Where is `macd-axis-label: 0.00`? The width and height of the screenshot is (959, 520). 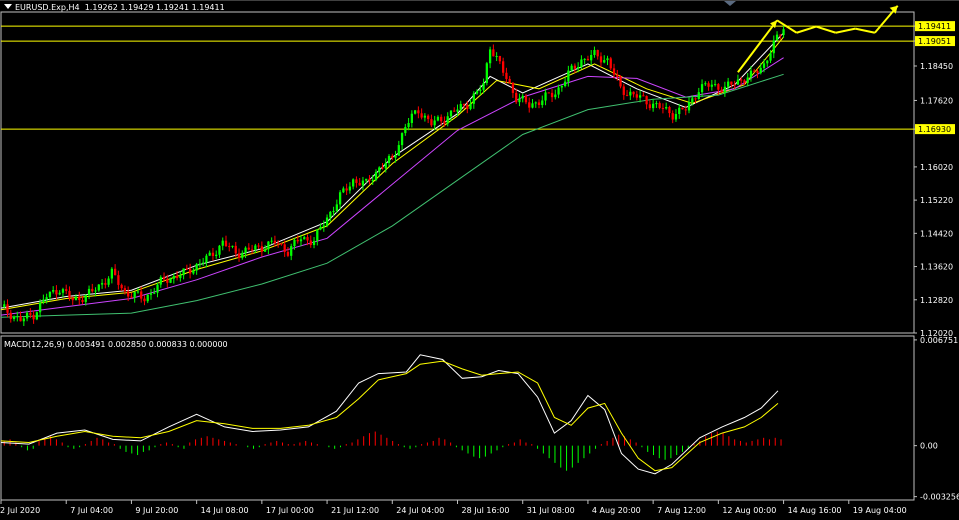 macd-axis-label: 0.00 is located at coordinates (929, 446).